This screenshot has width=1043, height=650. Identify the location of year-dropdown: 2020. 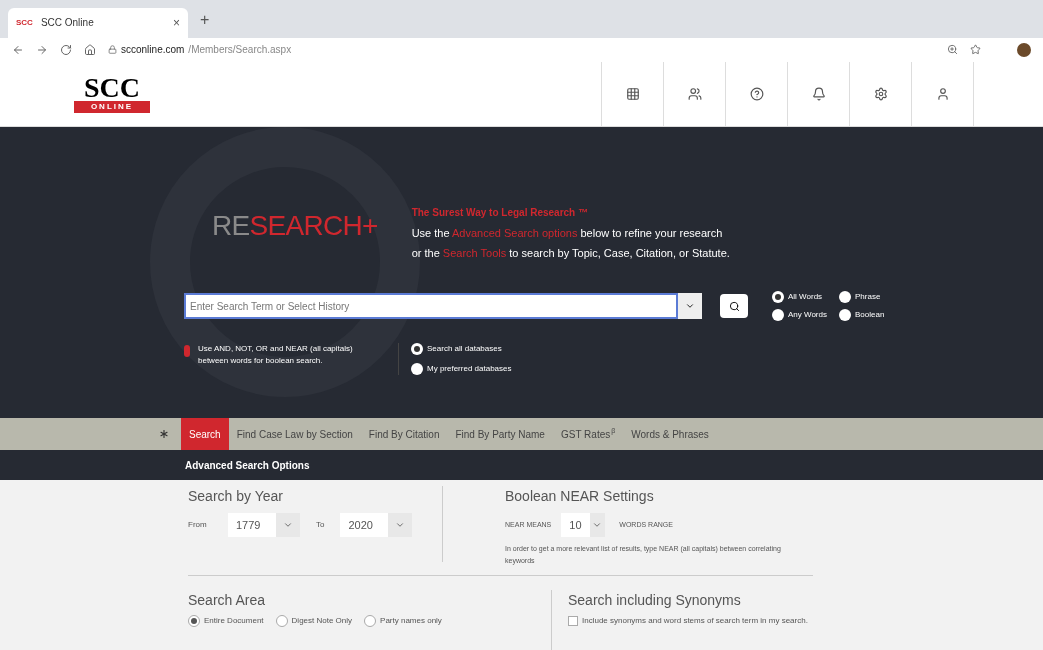
(376, 525).